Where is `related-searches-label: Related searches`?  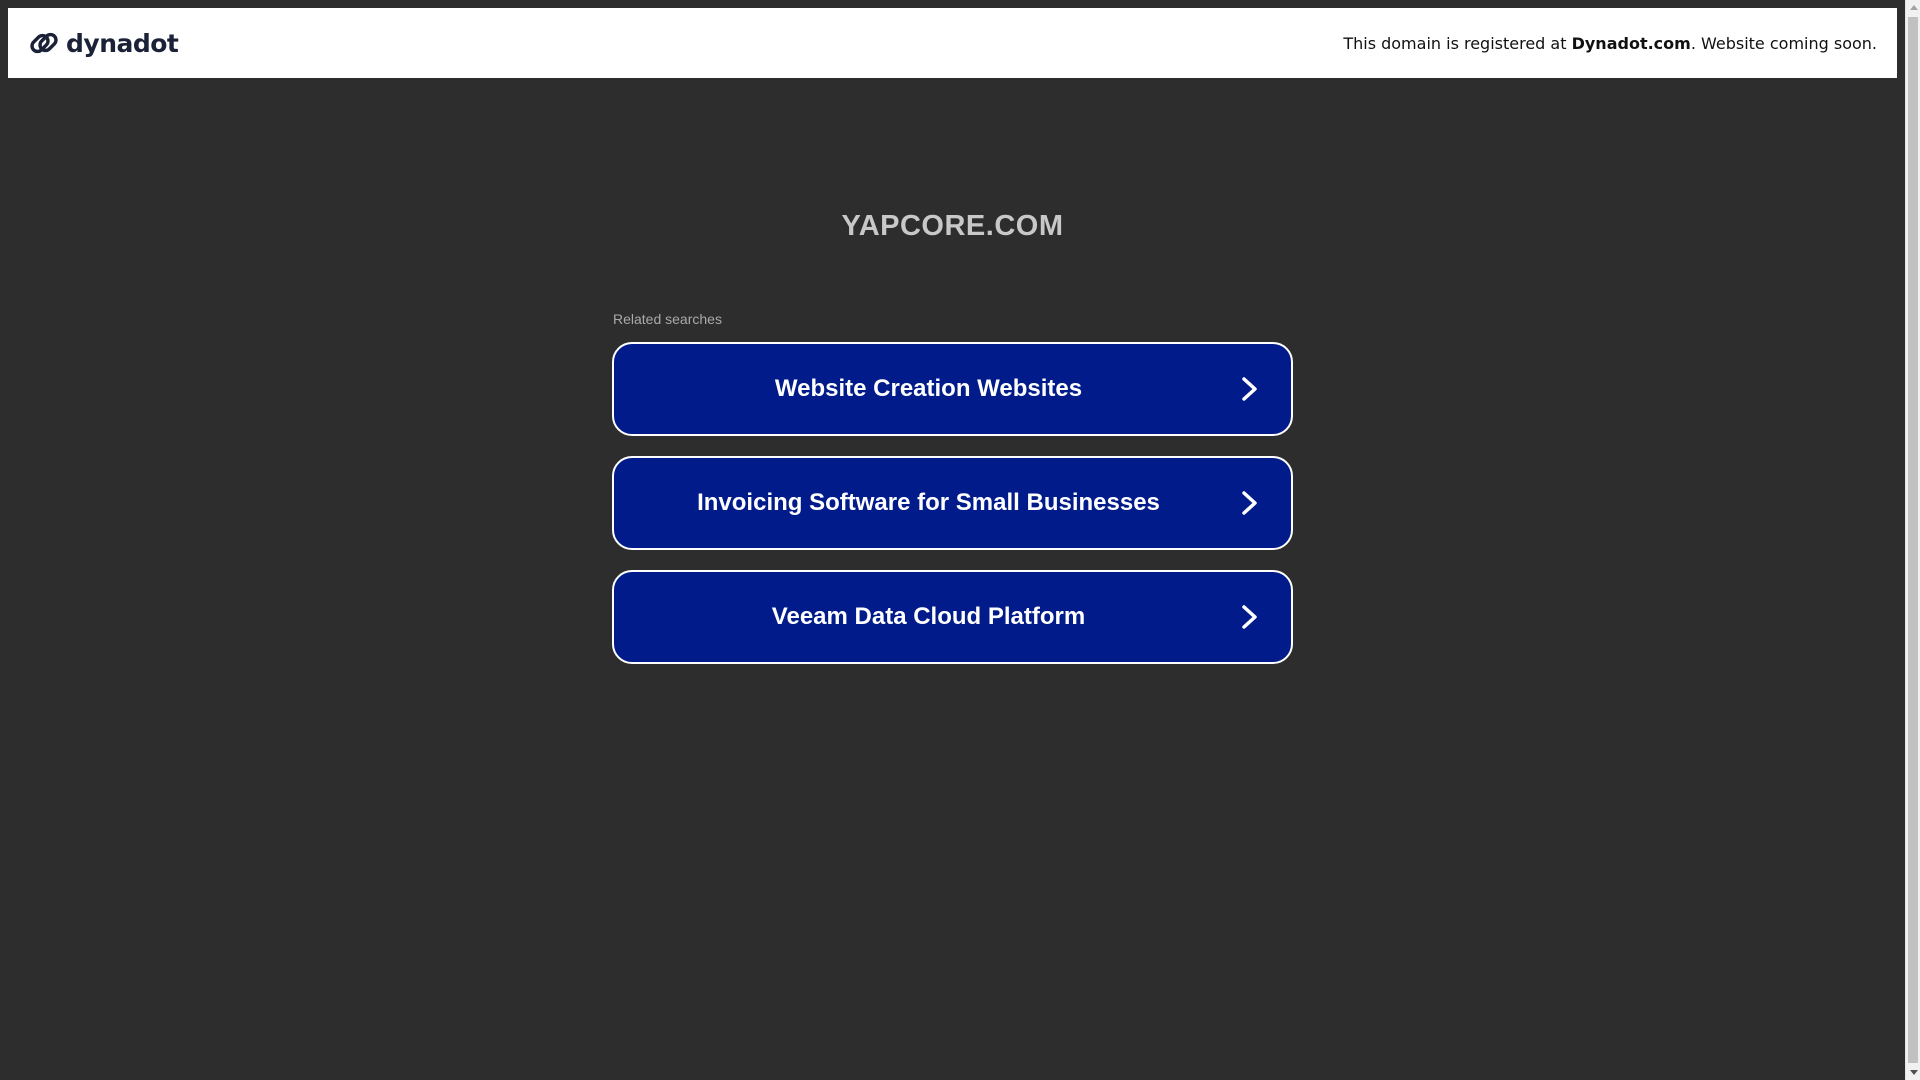
related-searches-label: Related searches is located at coordinates (667, 319).